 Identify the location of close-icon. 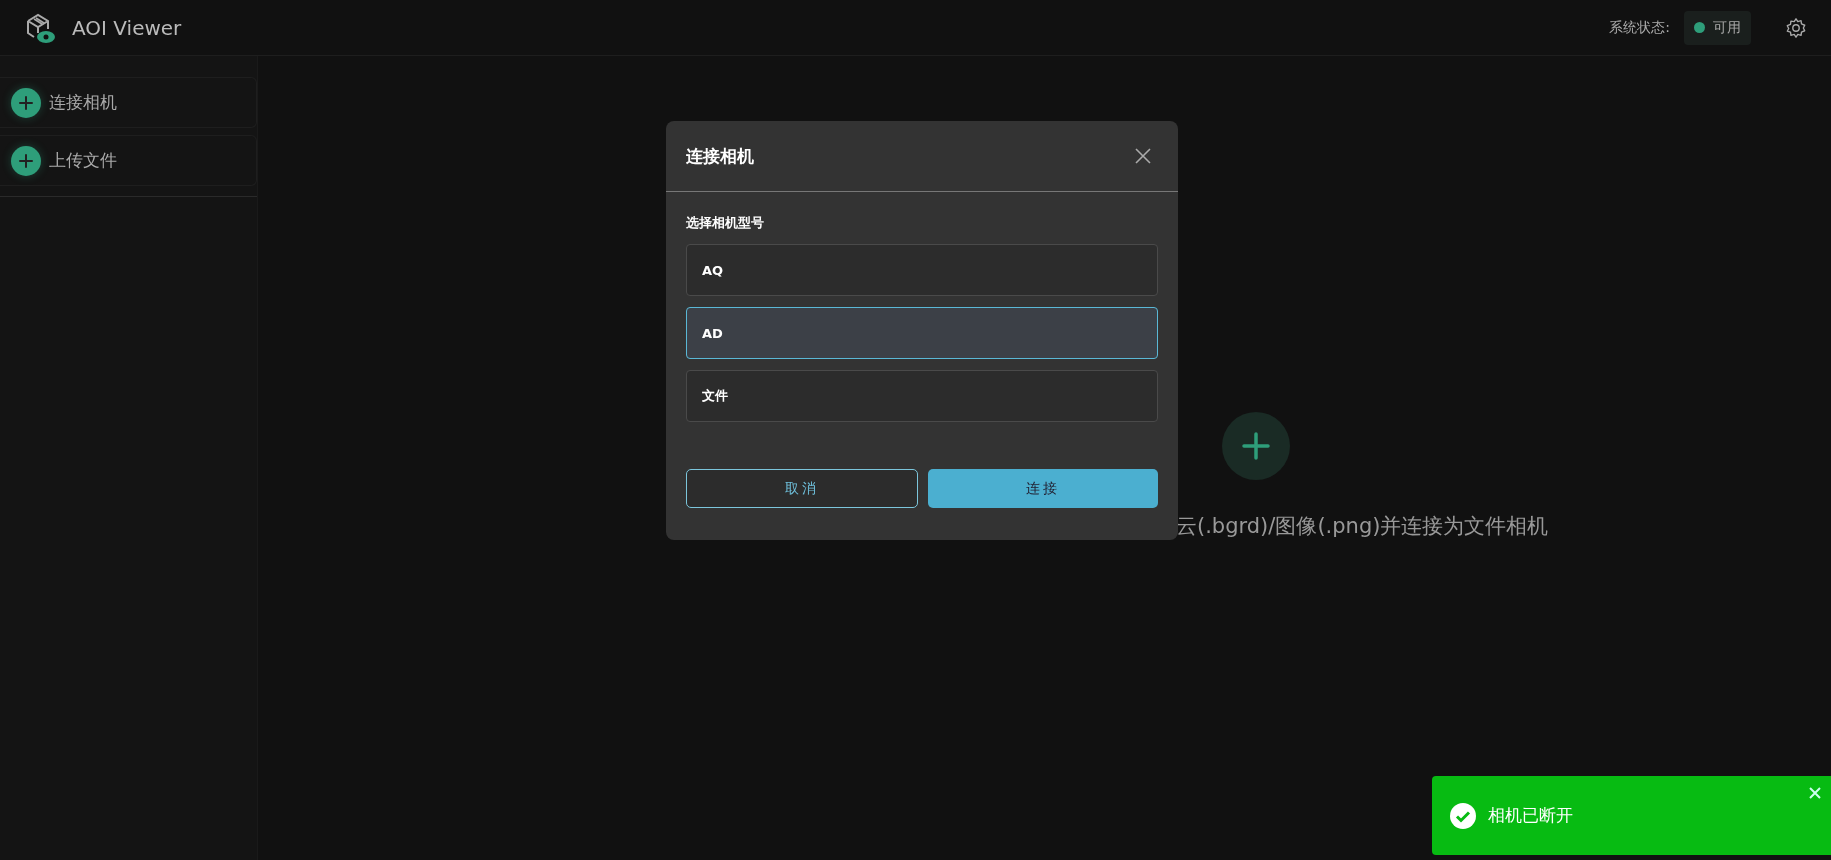
(1143, 156).